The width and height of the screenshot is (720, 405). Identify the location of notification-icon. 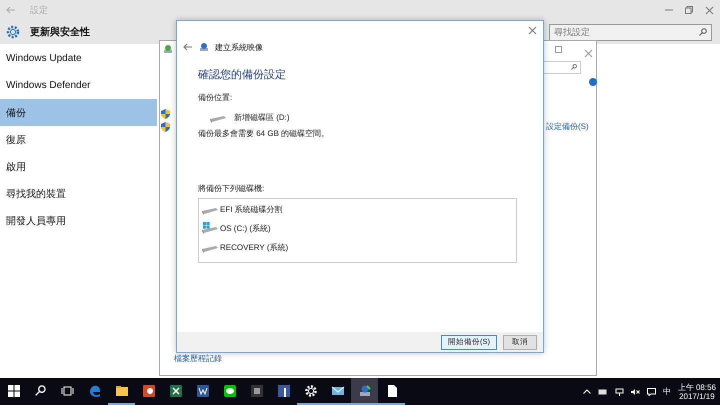
(651, 392).